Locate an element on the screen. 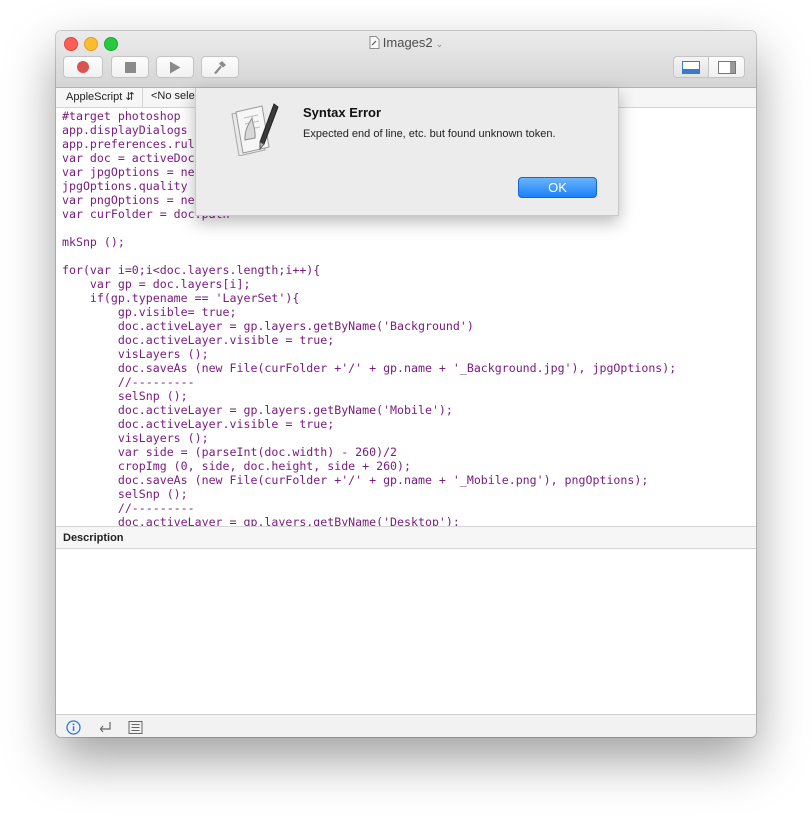 The image size is (812, 817). record-button is located at coordinates (83, 67).